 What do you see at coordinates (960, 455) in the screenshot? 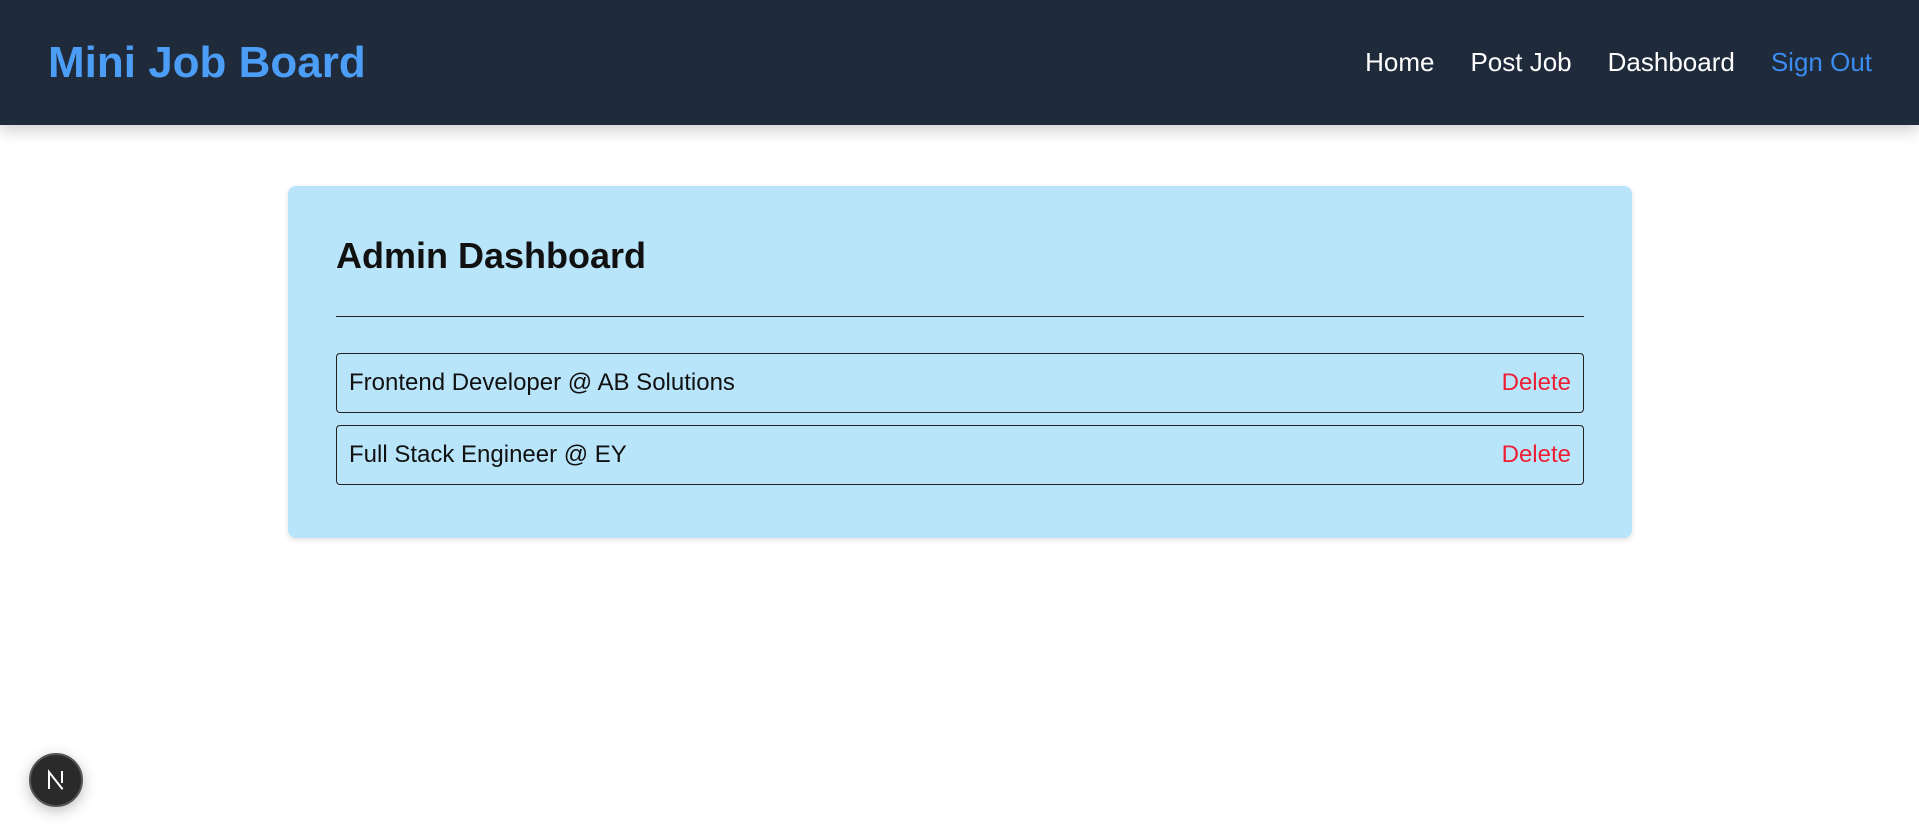
I see `job-row: Full Stack Engineer @ EY Delete` at bounding box center [960, 455].